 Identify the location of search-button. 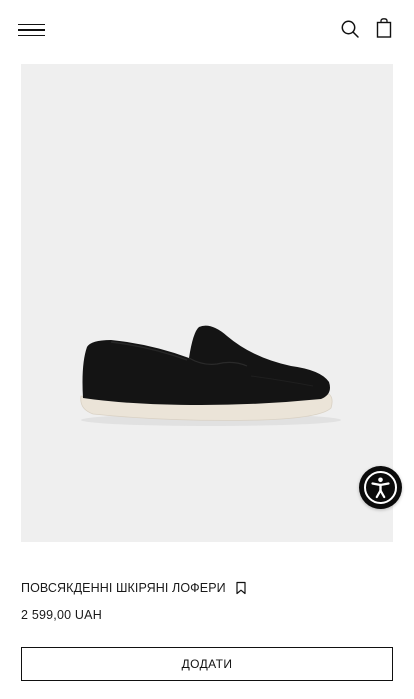
(350, 29).